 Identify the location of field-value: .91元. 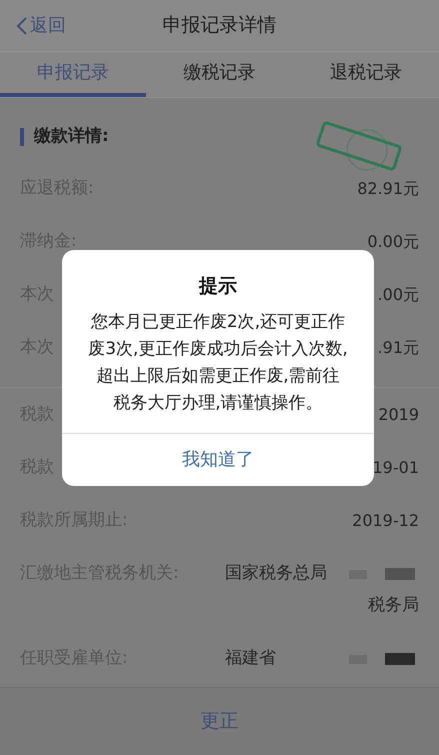
(398, 347).